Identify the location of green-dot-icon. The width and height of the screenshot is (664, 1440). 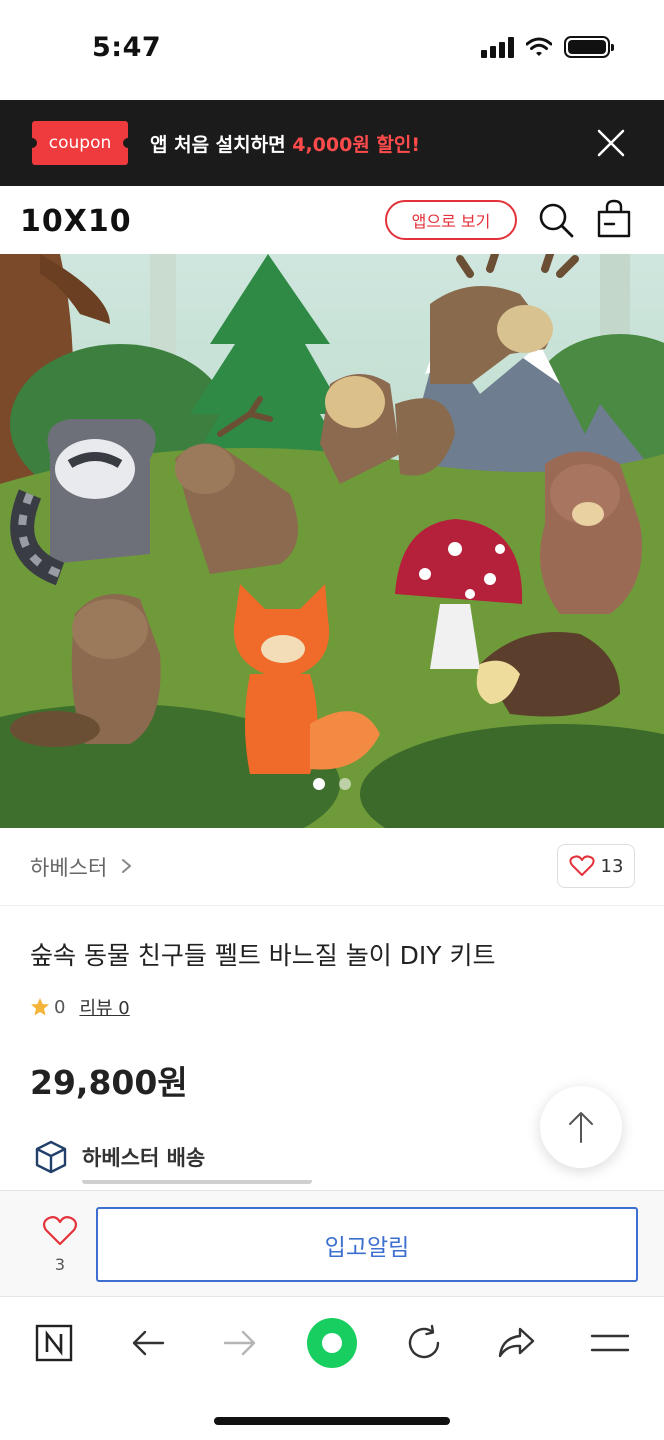
(332, 1343).